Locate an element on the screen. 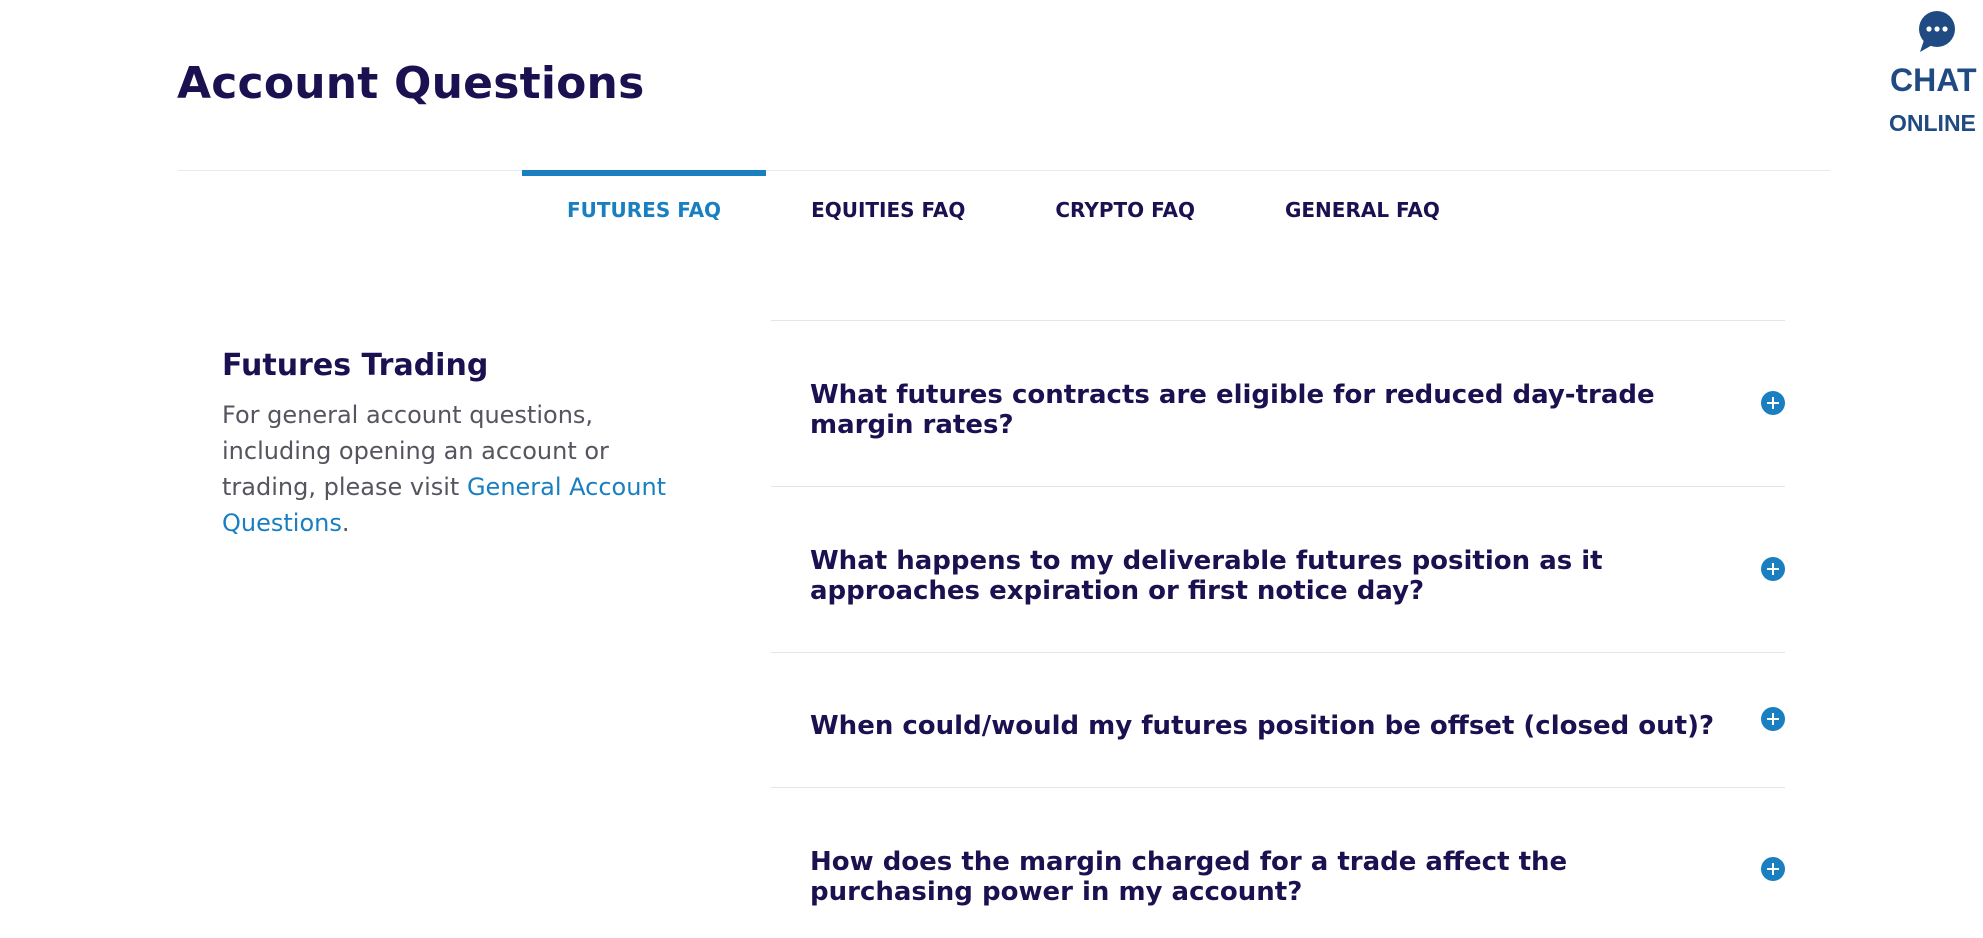 The image size is (1983, 938). tab-label: EQUITIES FAQ is located at coordinates (888, 210).